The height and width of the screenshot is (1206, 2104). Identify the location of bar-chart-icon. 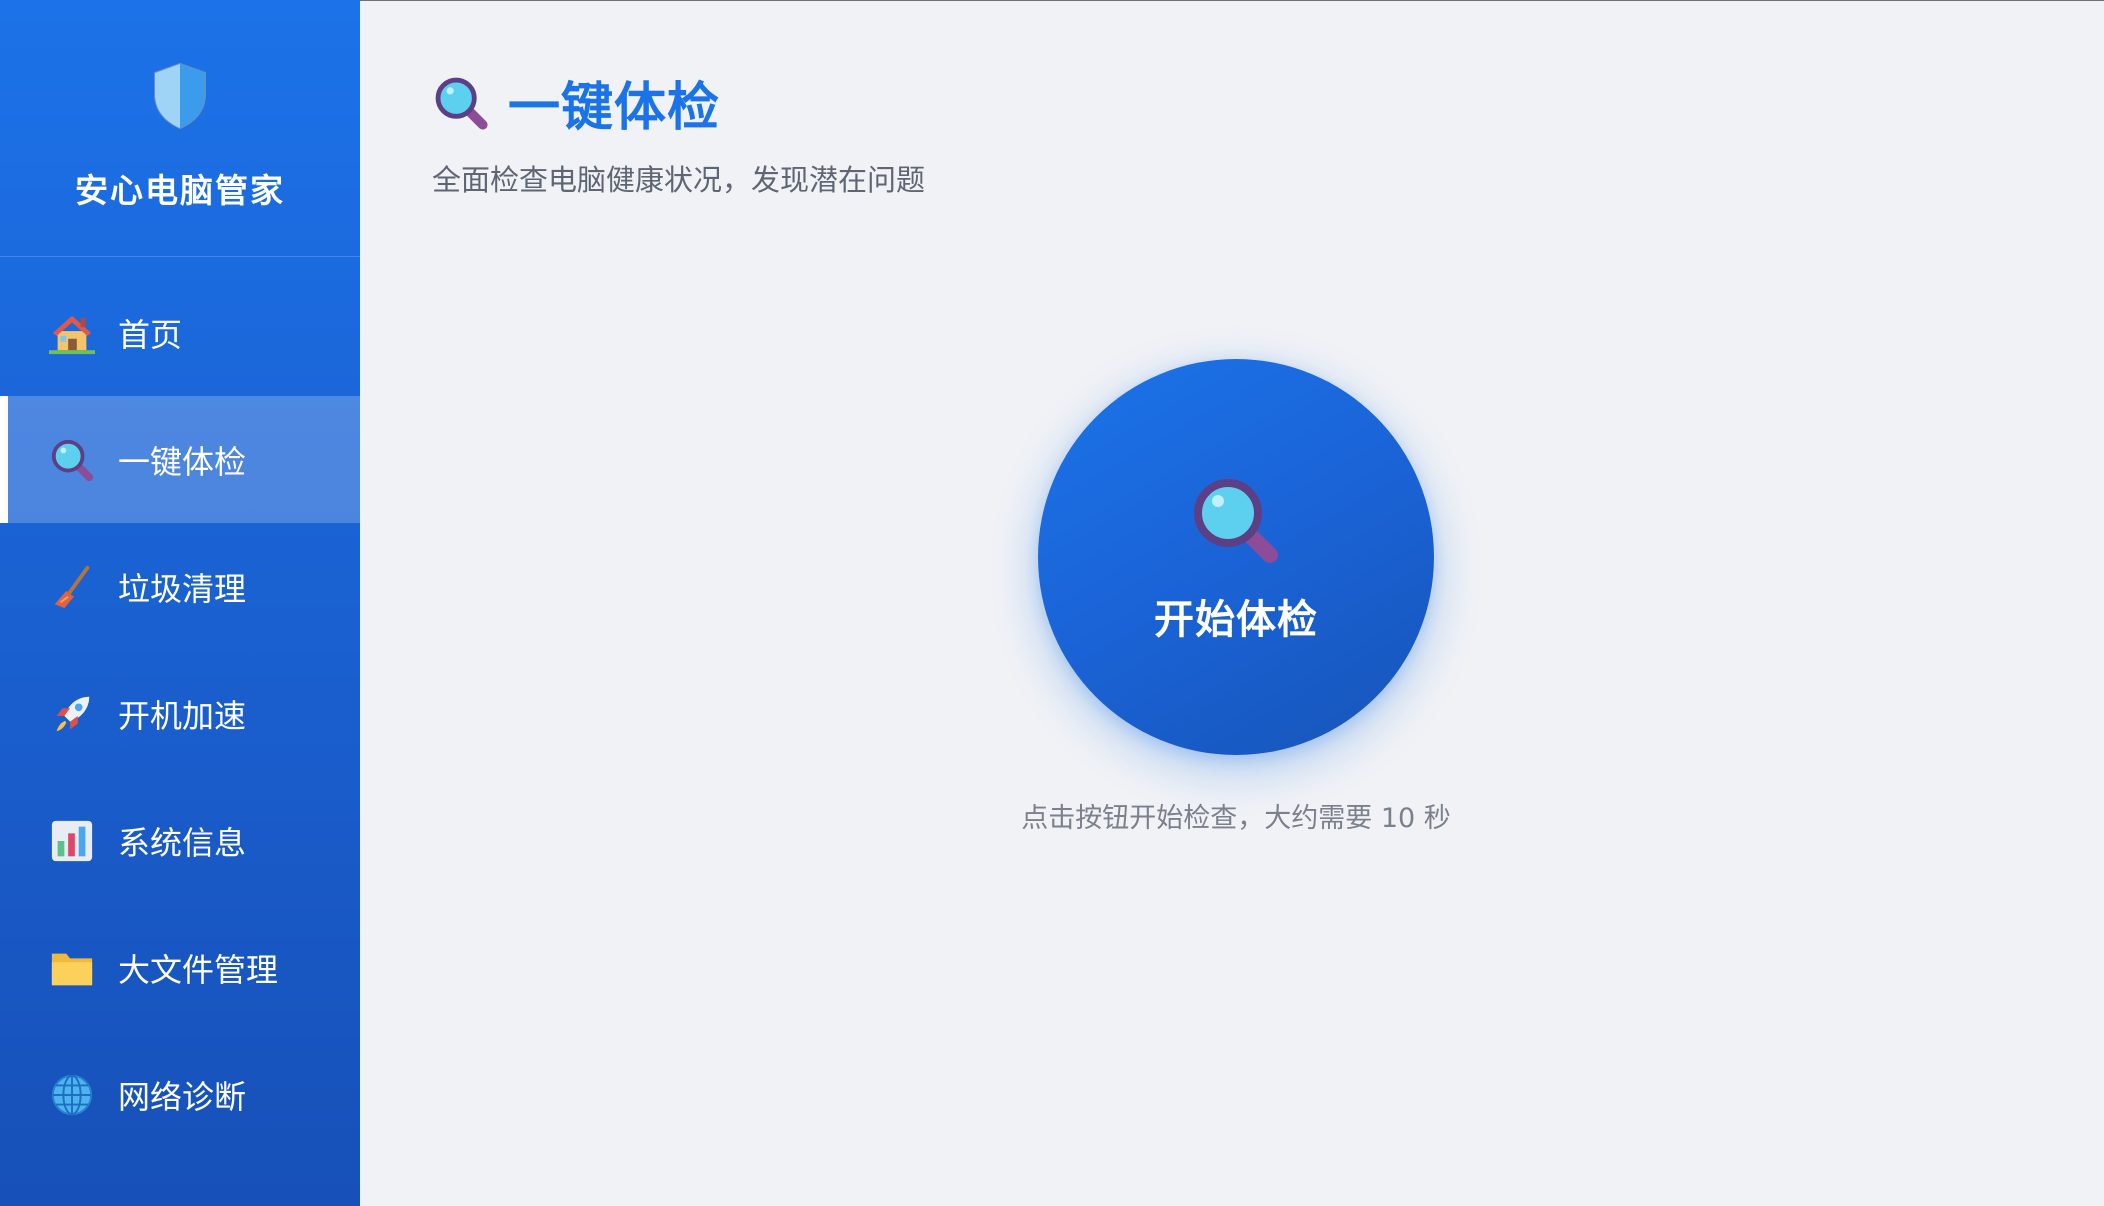
(72, 841).